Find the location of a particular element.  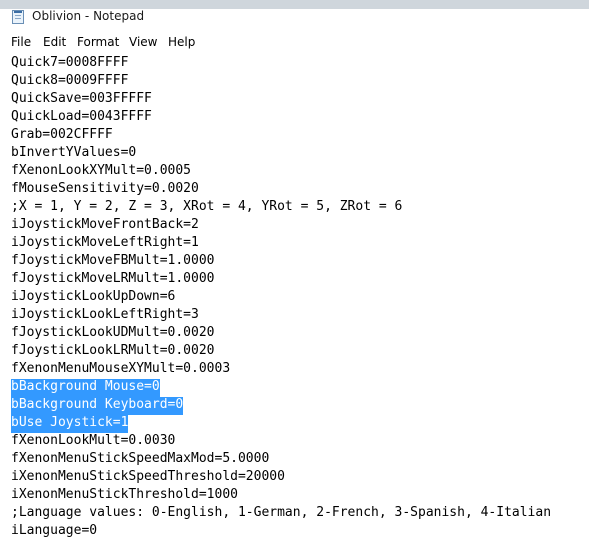

menu-bar: File Edit Format View Help is located at coordinates (294, 42).